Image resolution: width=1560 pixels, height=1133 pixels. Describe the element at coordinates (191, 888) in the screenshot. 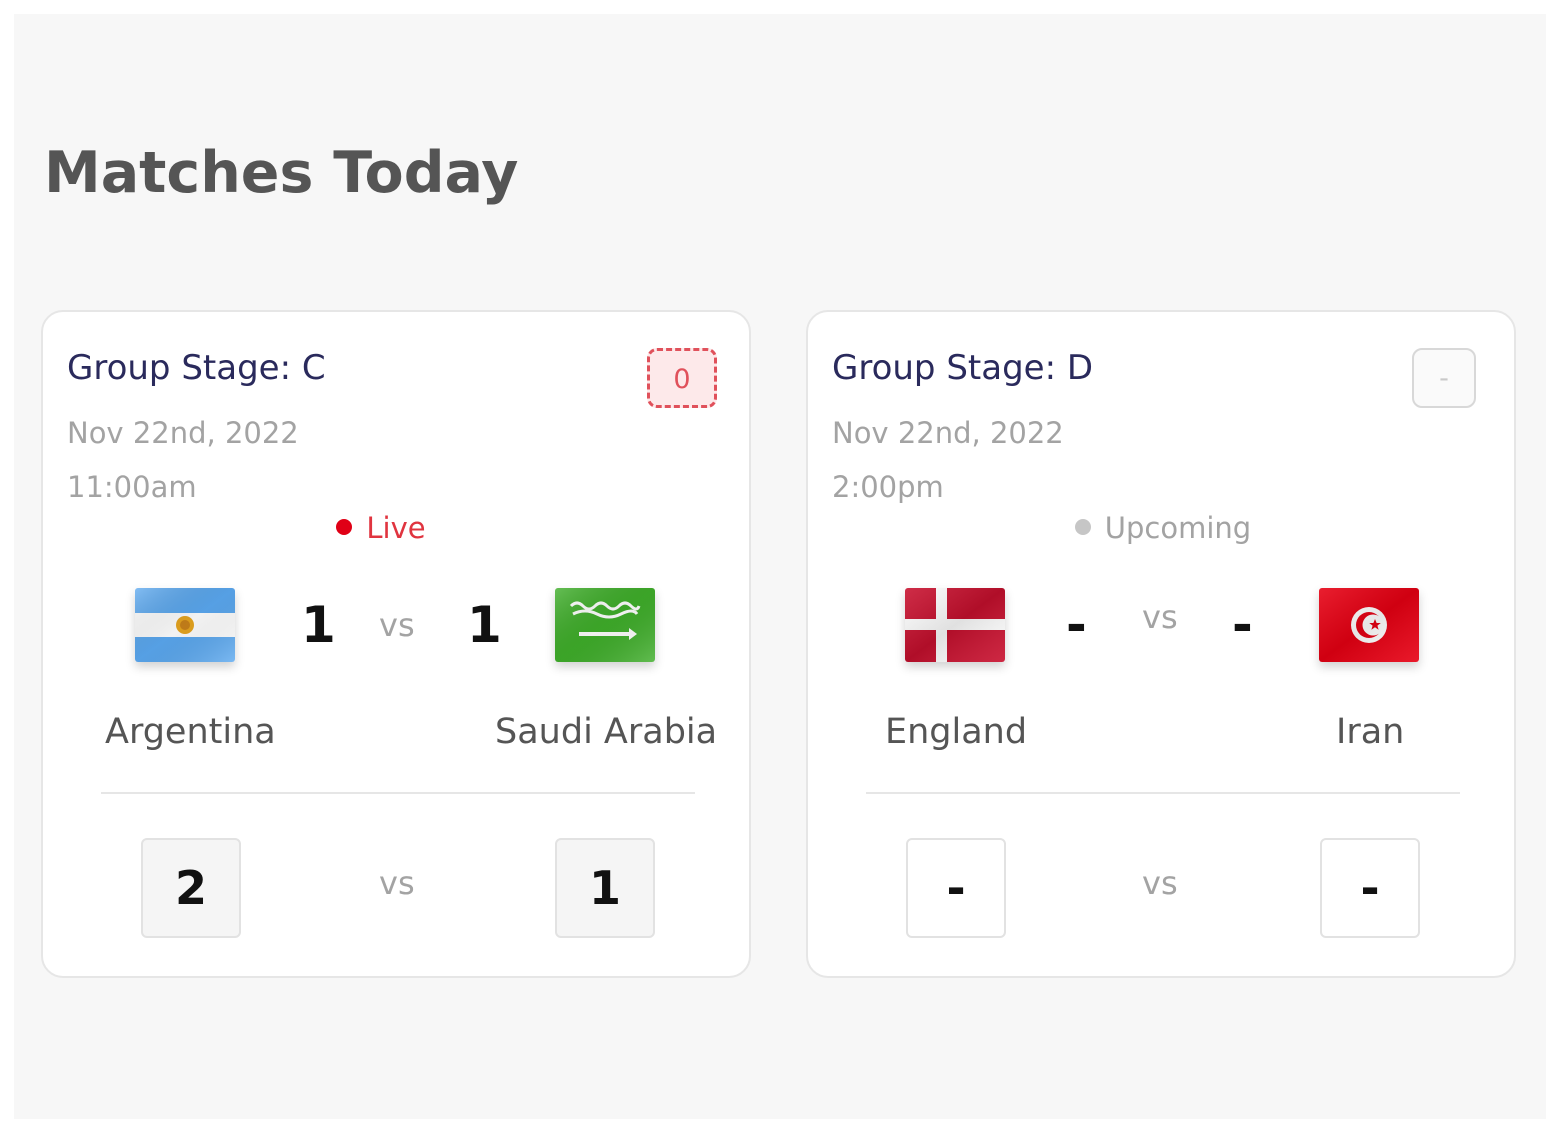

I see `home-prediction-input: 2` at that location.